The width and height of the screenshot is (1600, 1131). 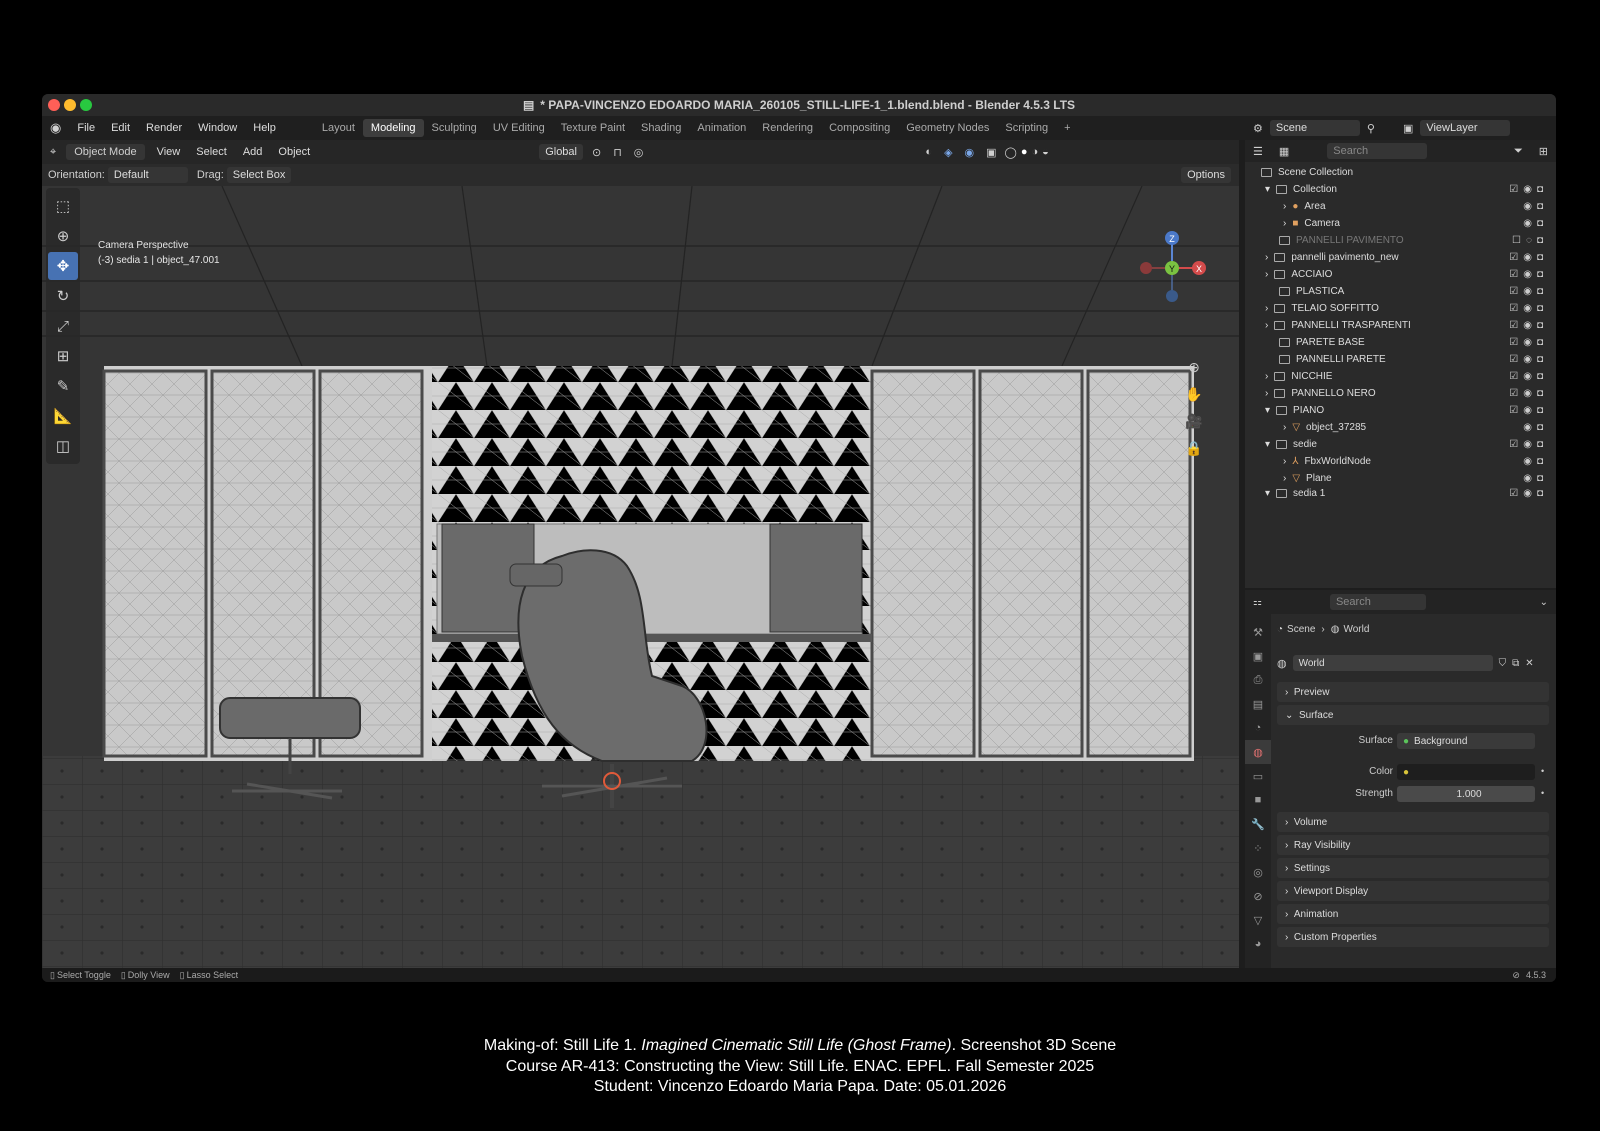 What do you see at coordinates (1400, 342) in the screenshot?
I see `outliner-row: PARETE BASE ☑◉◘` at bounding box center [1400, 342].